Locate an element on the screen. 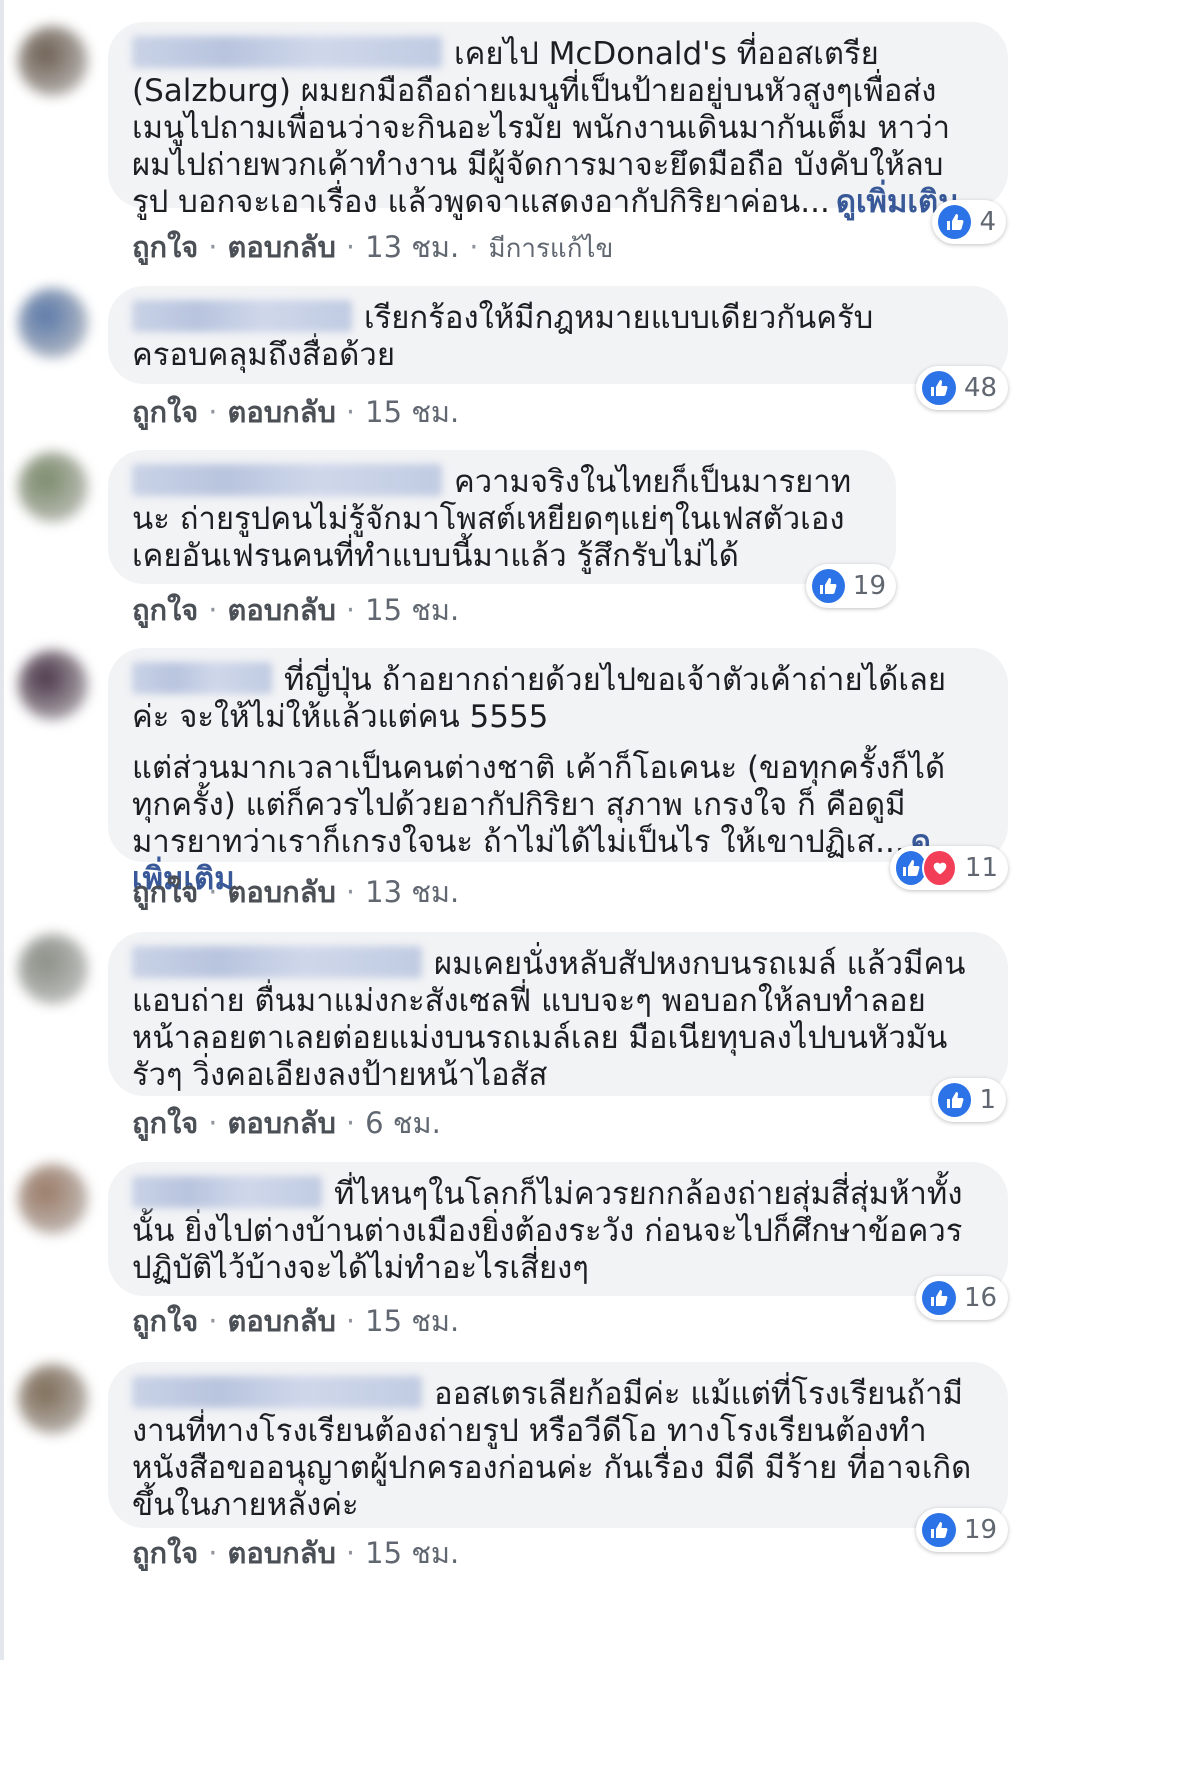 Image resolution: width=1200 pixels, height=1767 pixels. timestamp: 6 ชม. is located at coordinates (403, 1123).